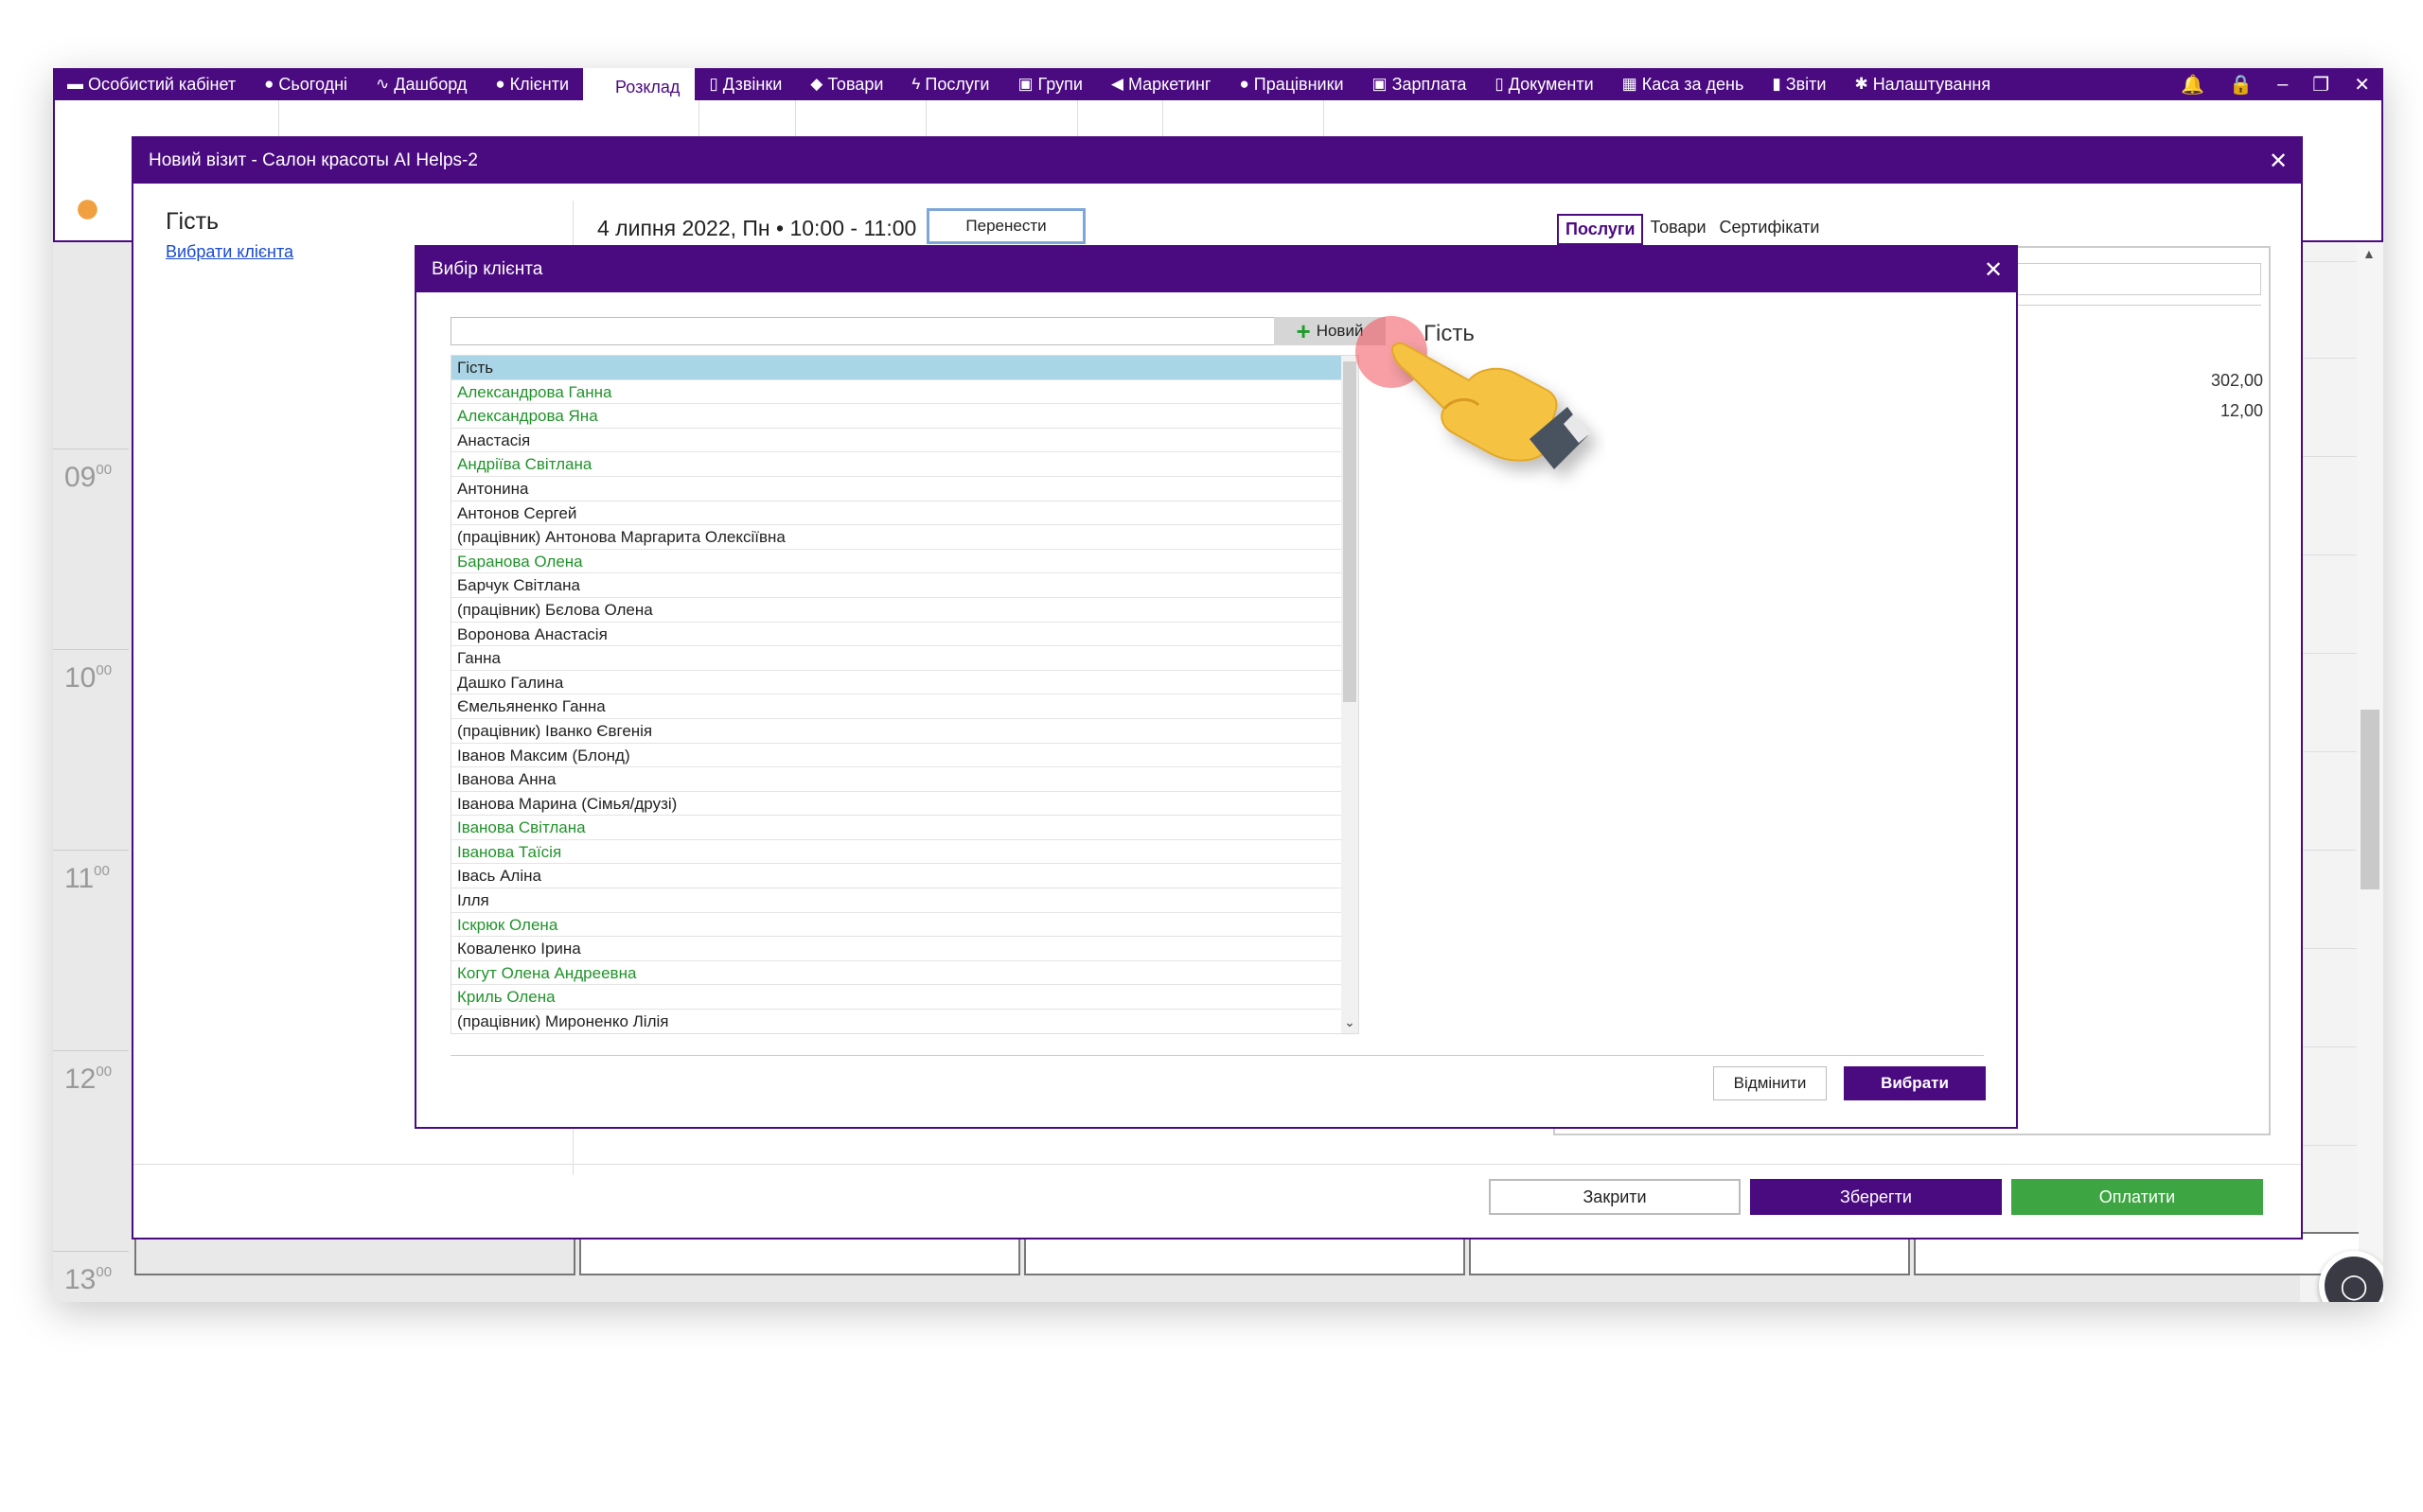  I want to click on client-list-item: Воронова Анастасія, so click(899, 635).